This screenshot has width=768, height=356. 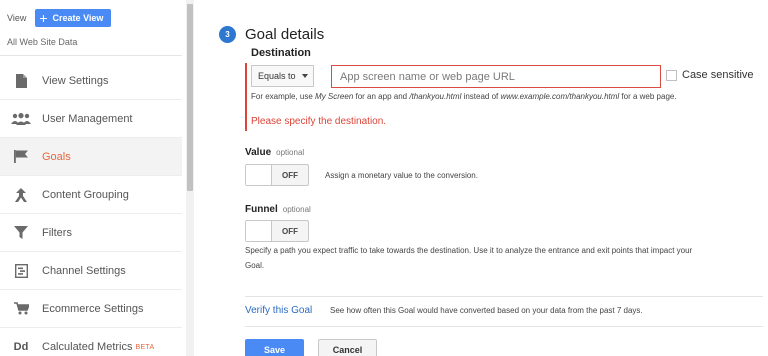 What do you see at coordinates (85, 194) in the screenshot?
I see `sidebar-item-label: Content Grouping` at bounding box center [85, 194].